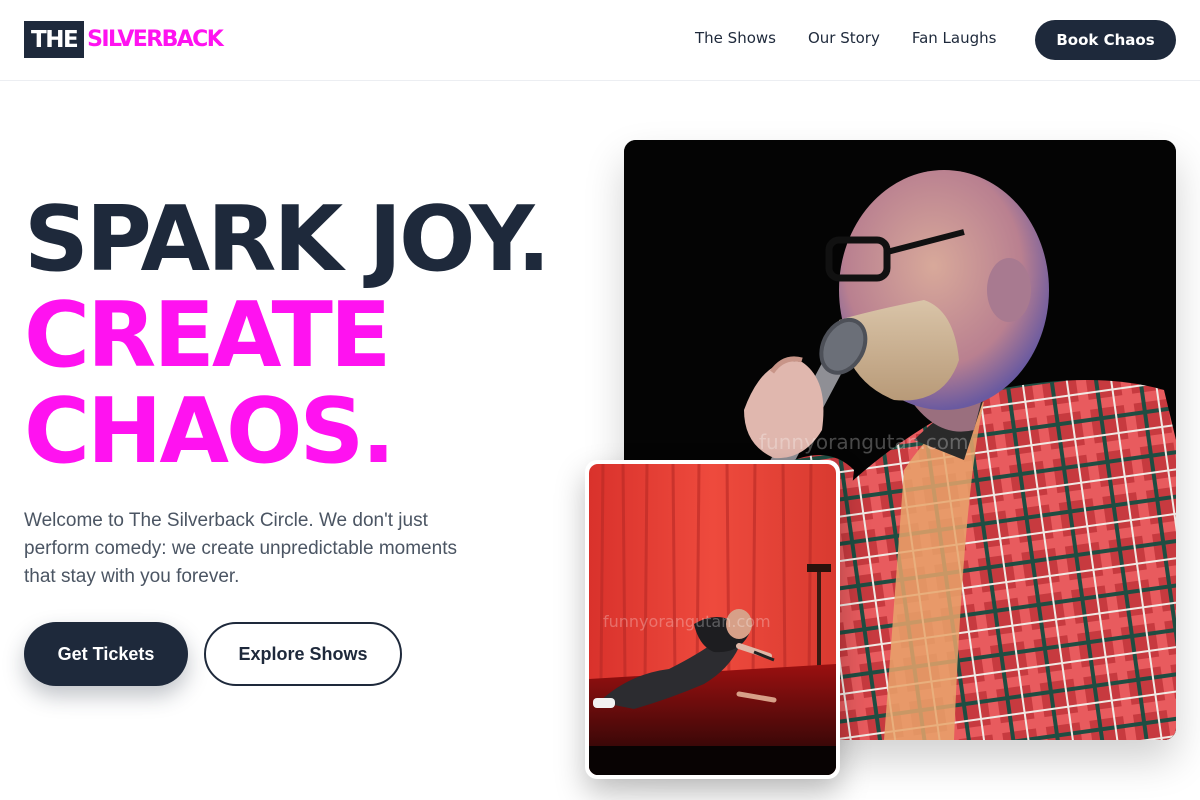 The image size is (1200, 800). I want to click on logo-prefix: THE, so click(54, 39).